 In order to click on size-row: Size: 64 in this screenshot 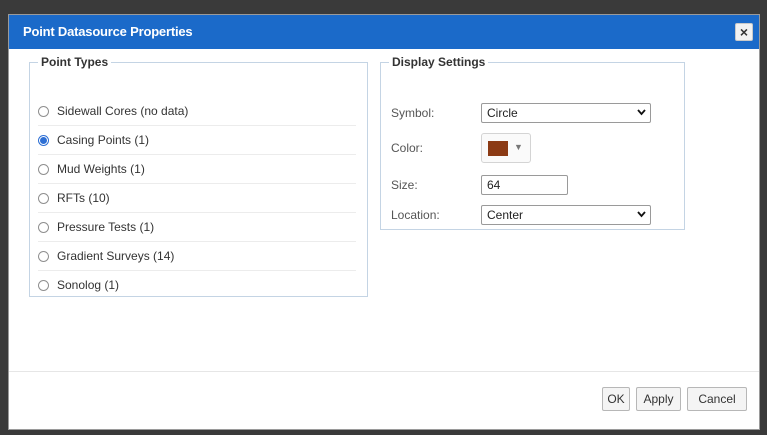, I will do `click(531, 186)`.